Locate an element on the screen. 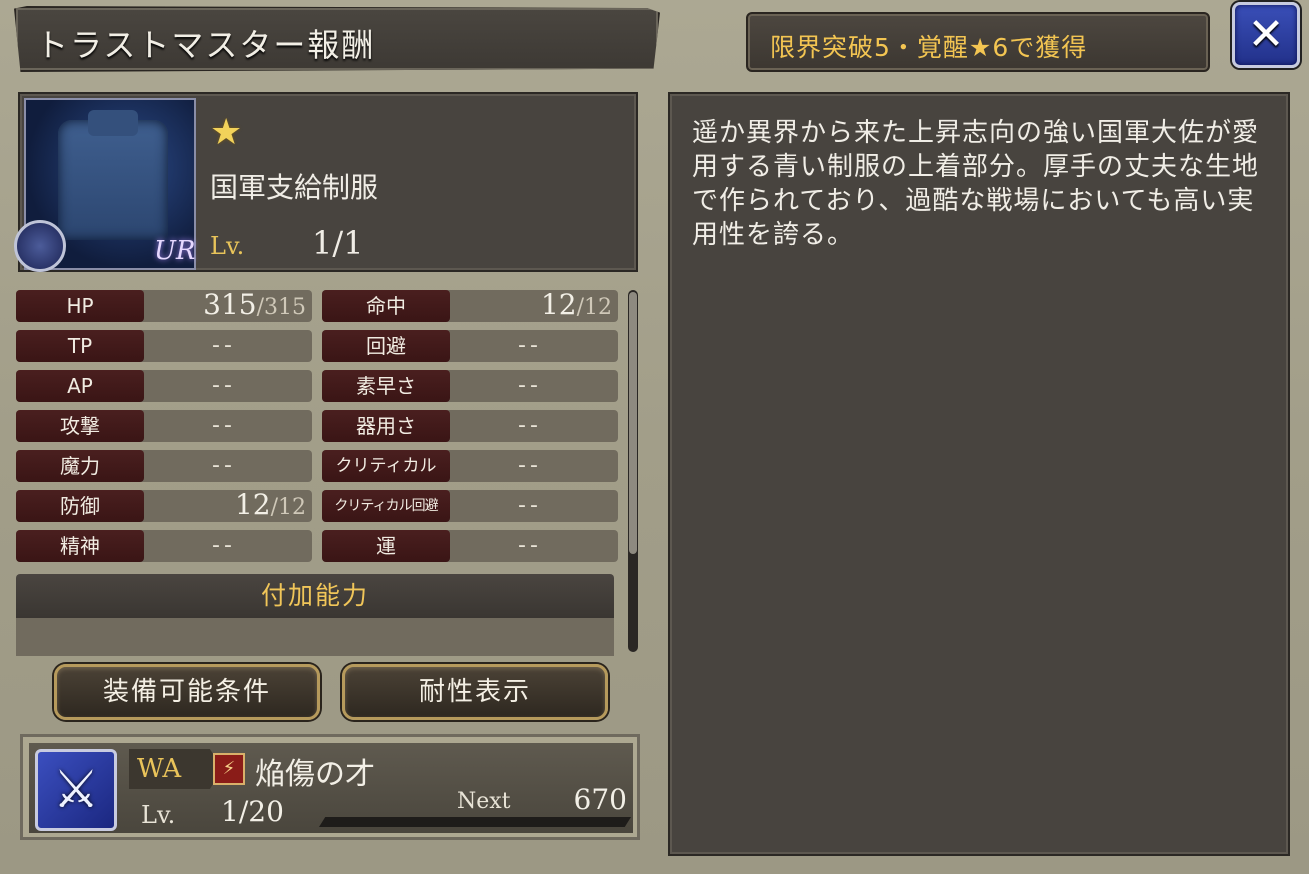  stat-label: 防御 is located at coordinates (80, 506).